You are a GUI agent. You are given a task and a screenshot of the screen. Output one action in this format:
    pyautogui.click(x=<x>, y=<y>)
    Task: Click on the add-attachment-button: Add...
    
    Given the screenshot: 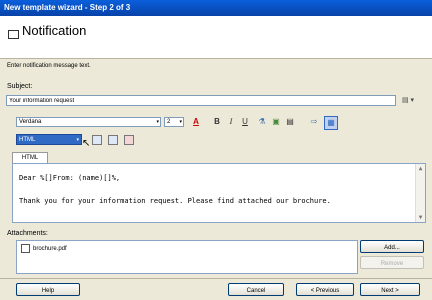 What is the action you would take?
    pyautogui.click(x=392, y=246)
    